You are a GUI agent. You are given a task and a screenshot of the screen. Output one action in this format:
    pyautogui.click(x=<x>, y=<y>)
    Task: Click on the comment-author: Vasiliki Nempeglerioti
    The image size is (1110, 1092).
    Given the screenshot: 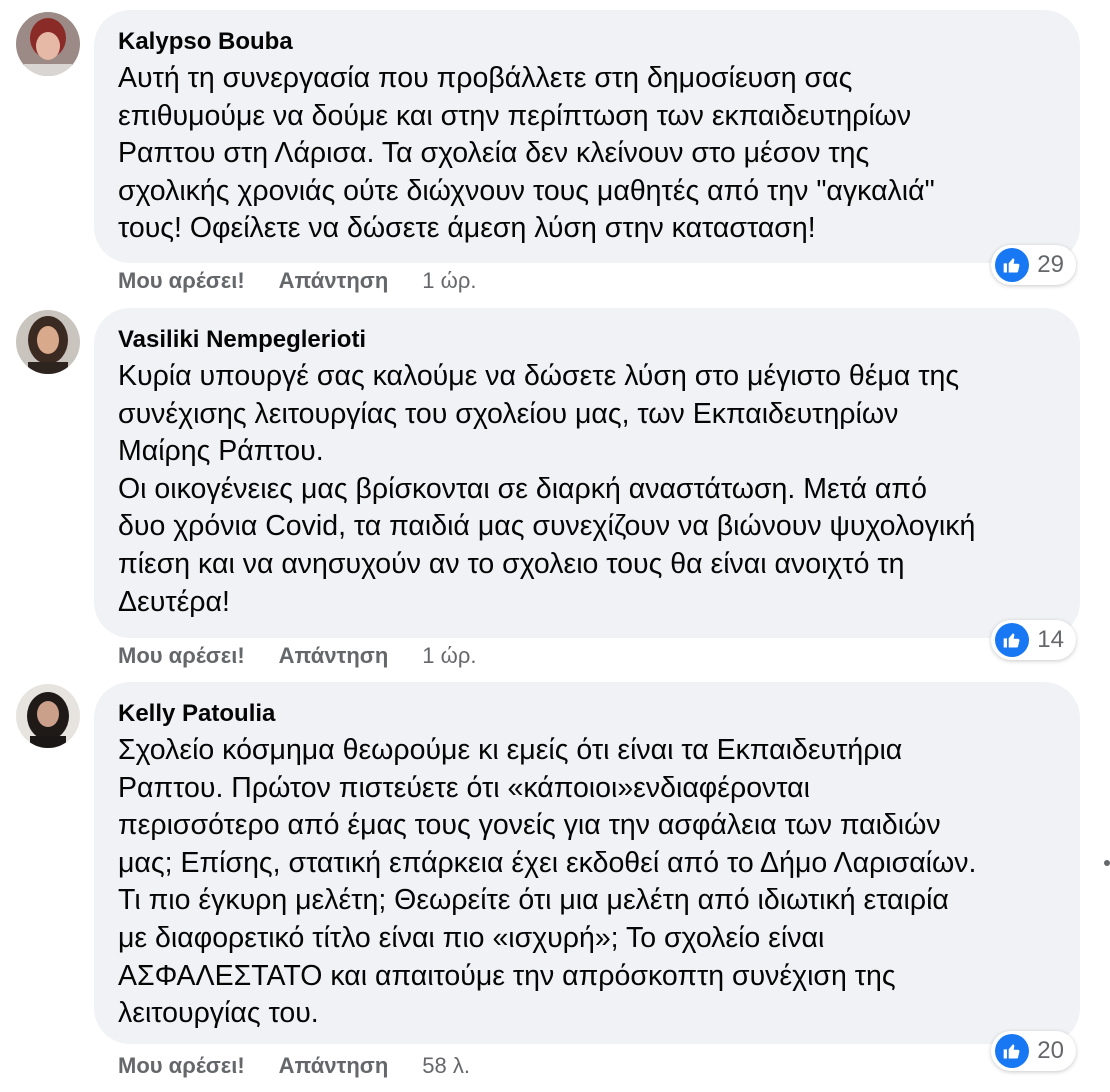 What is the action you would take?
    pyautogui.click(x=587, y=340)
    